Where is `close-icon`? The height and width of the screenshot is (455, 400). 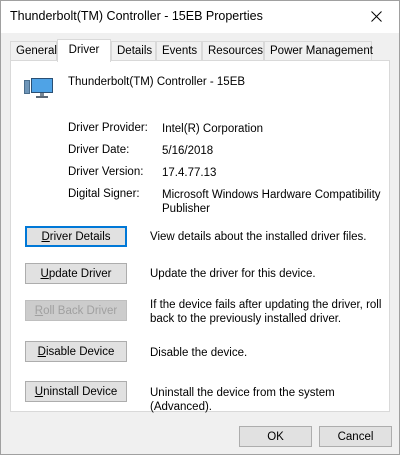 close-icon is located at coordinates (376, 16).